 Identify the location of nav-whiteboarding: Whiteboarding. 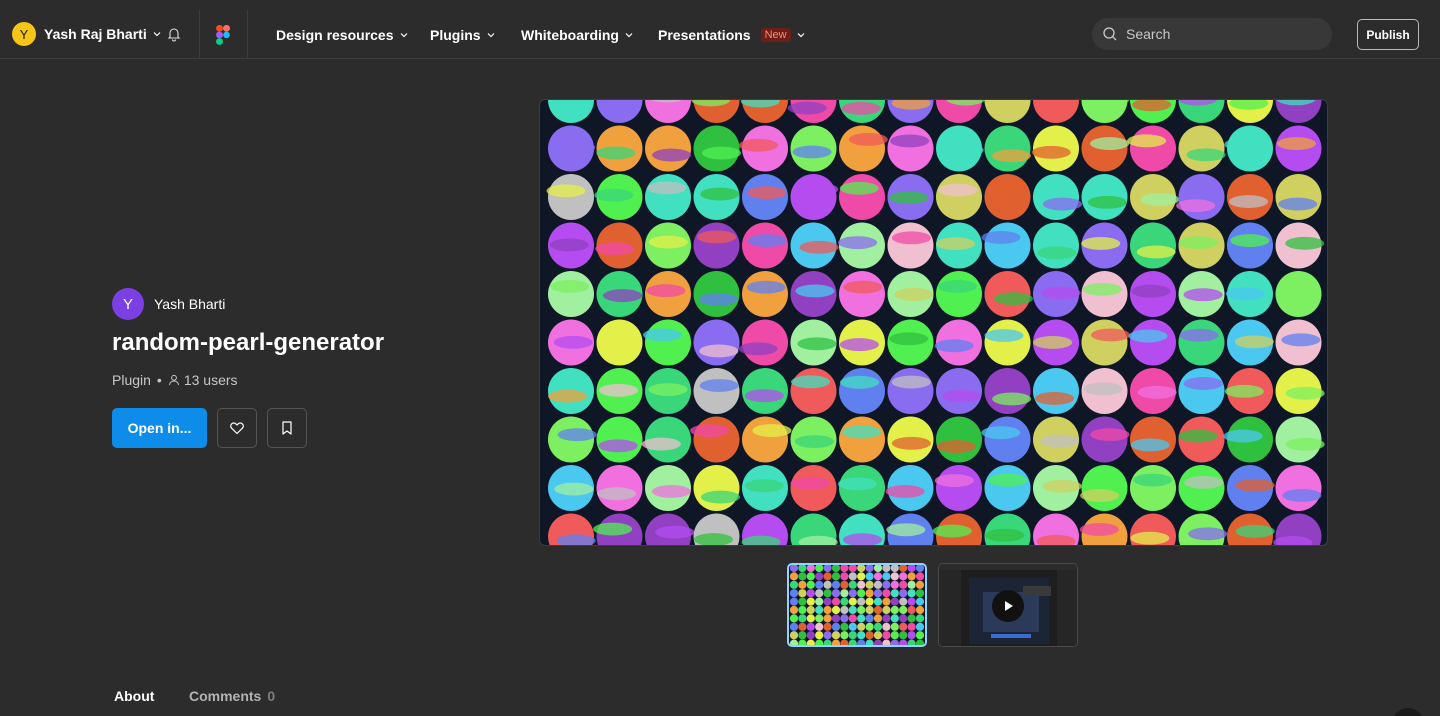
(577, 35).